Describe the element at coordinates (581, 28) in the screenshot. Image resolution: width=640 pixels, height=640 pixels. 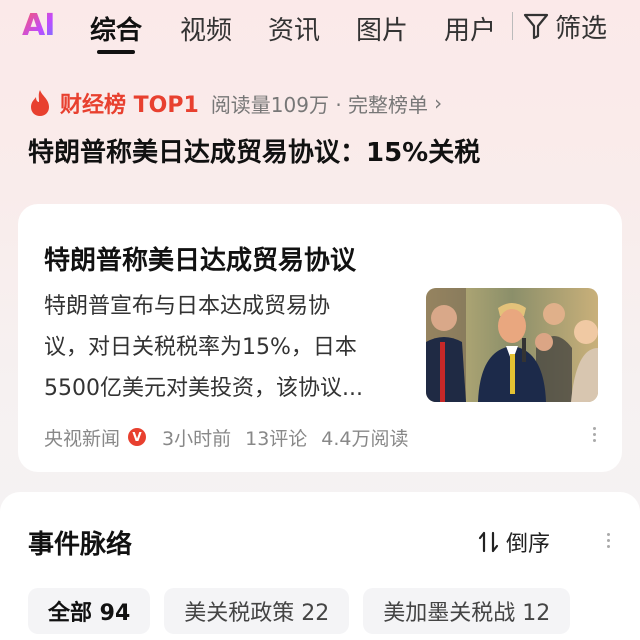
I see `filter-label: 筛选` at that location.